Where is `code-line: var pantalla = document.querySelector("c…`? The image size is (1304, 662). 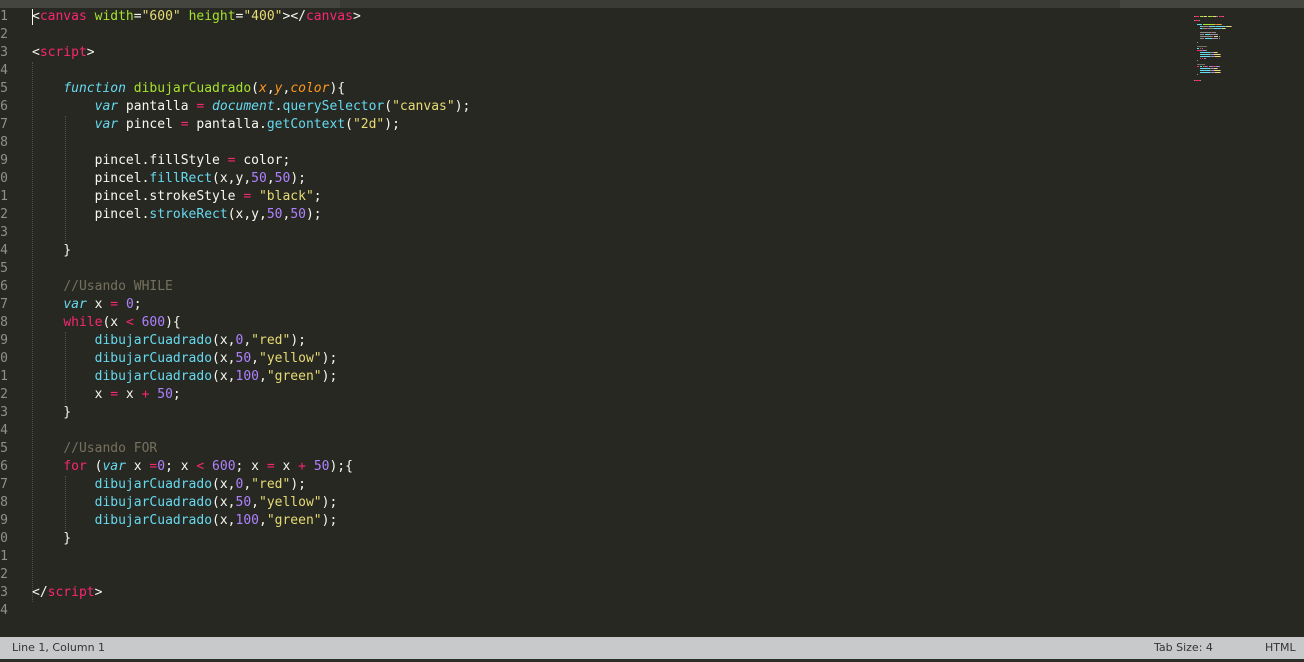 code-line: var pantalla = document.querySelector("c… is located at coordinates (251, 107).